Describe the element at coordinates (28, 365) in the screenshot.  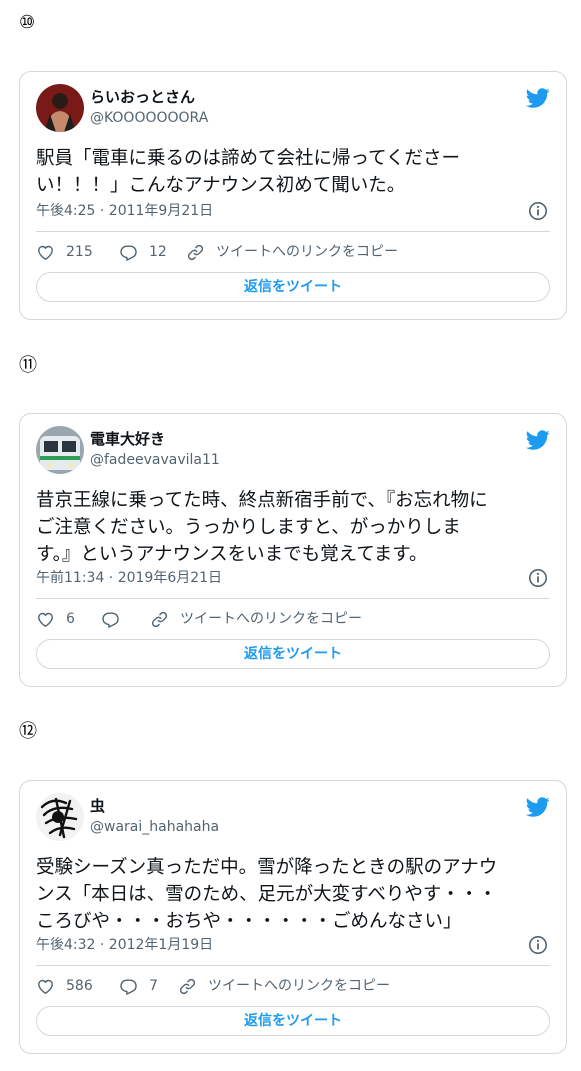
I see `tweet-number: ⑪` at that location.